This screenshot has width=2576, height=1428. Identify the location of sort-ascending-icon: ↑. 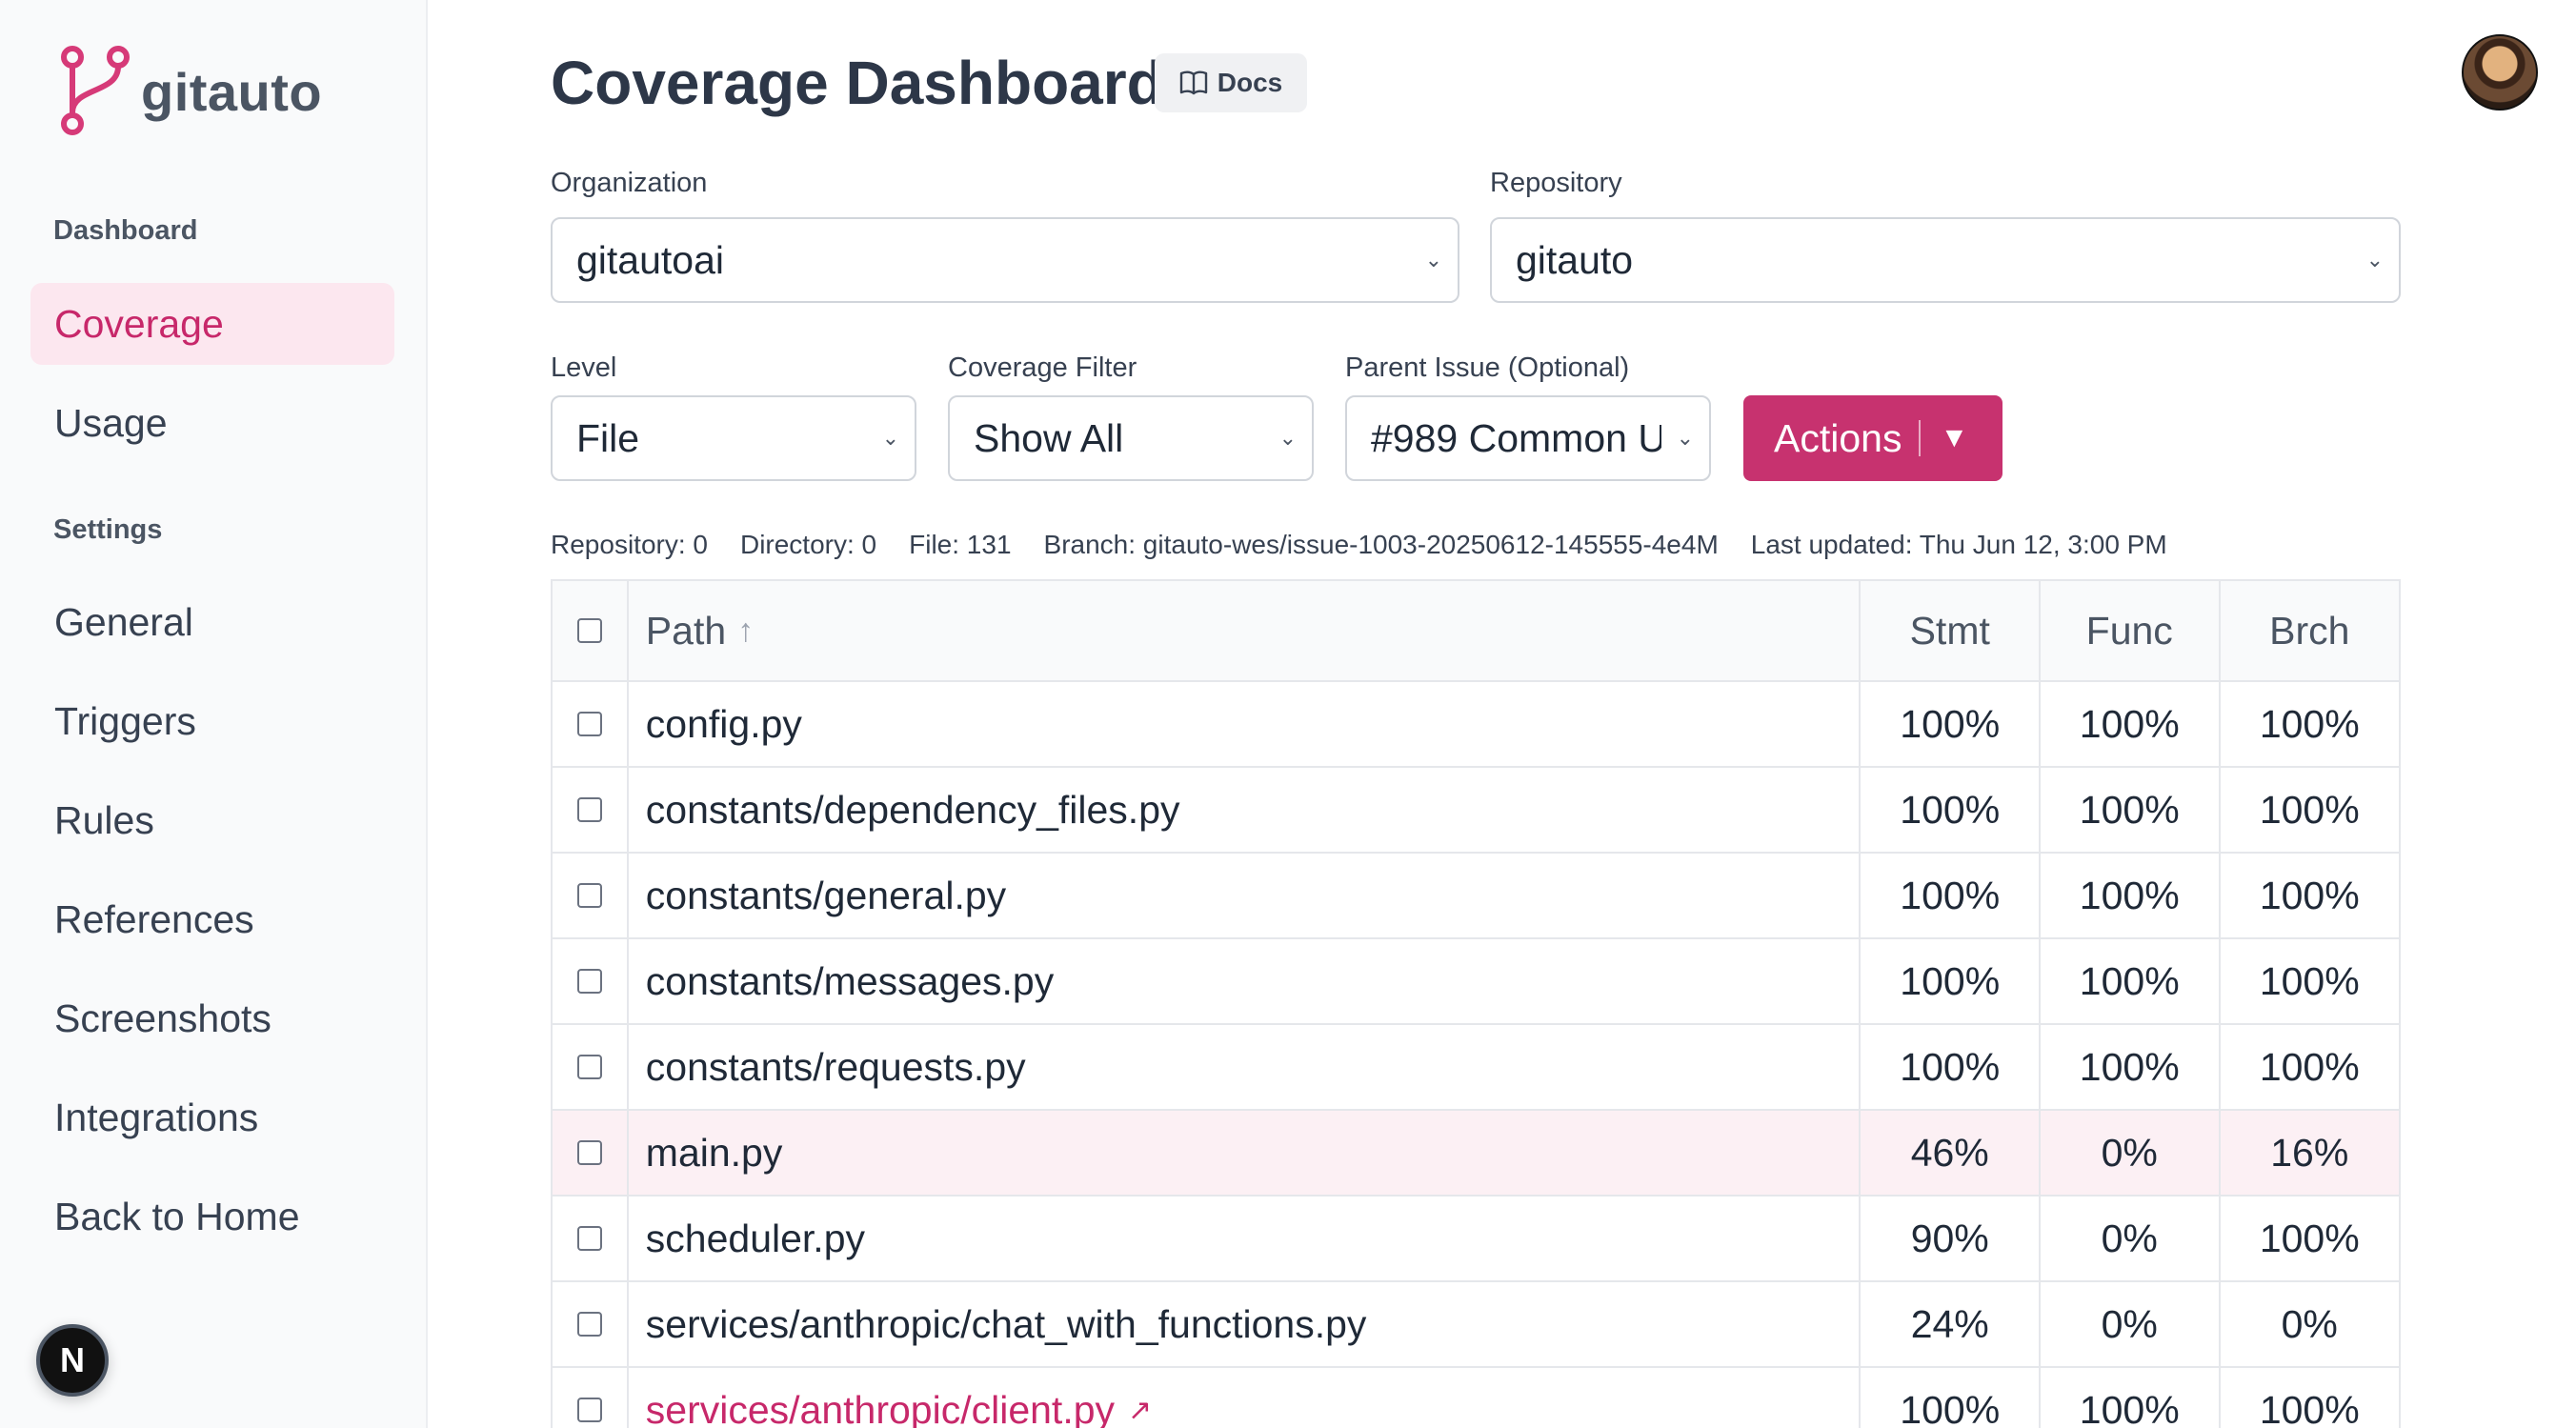
(745, 631).